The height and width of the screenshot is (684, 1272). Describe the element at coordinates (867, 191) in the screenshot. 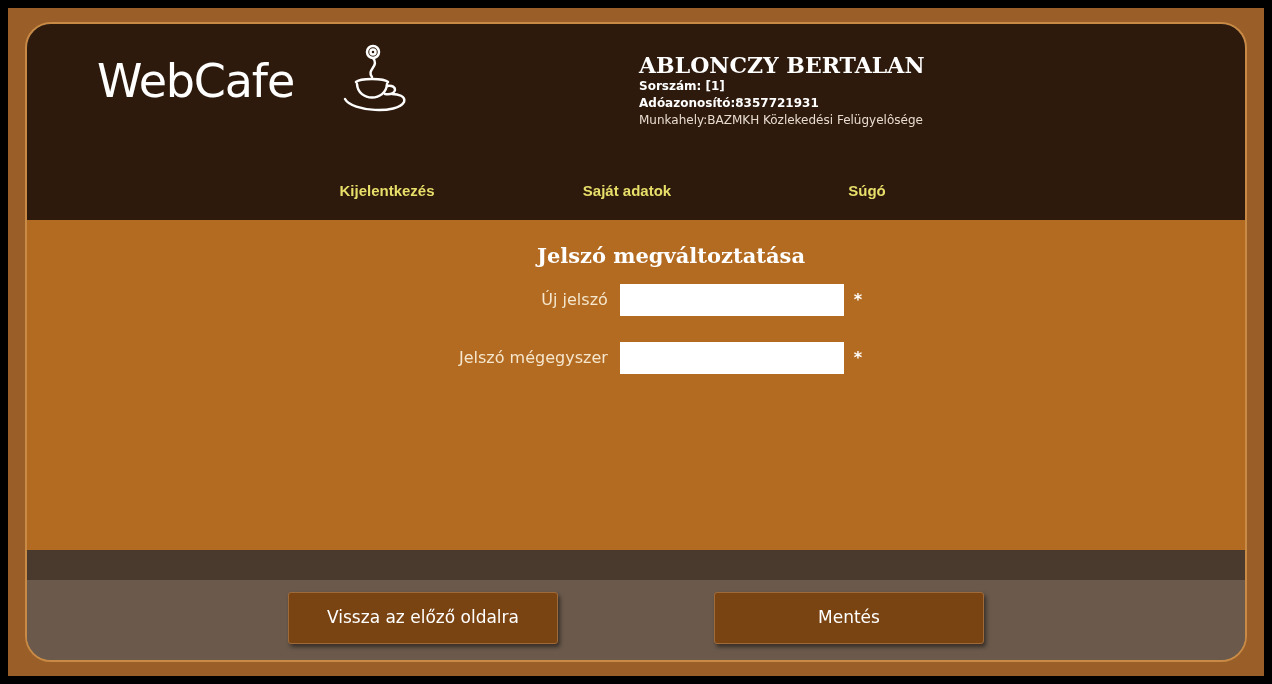

I see `nav-link: Súgó` at that location.